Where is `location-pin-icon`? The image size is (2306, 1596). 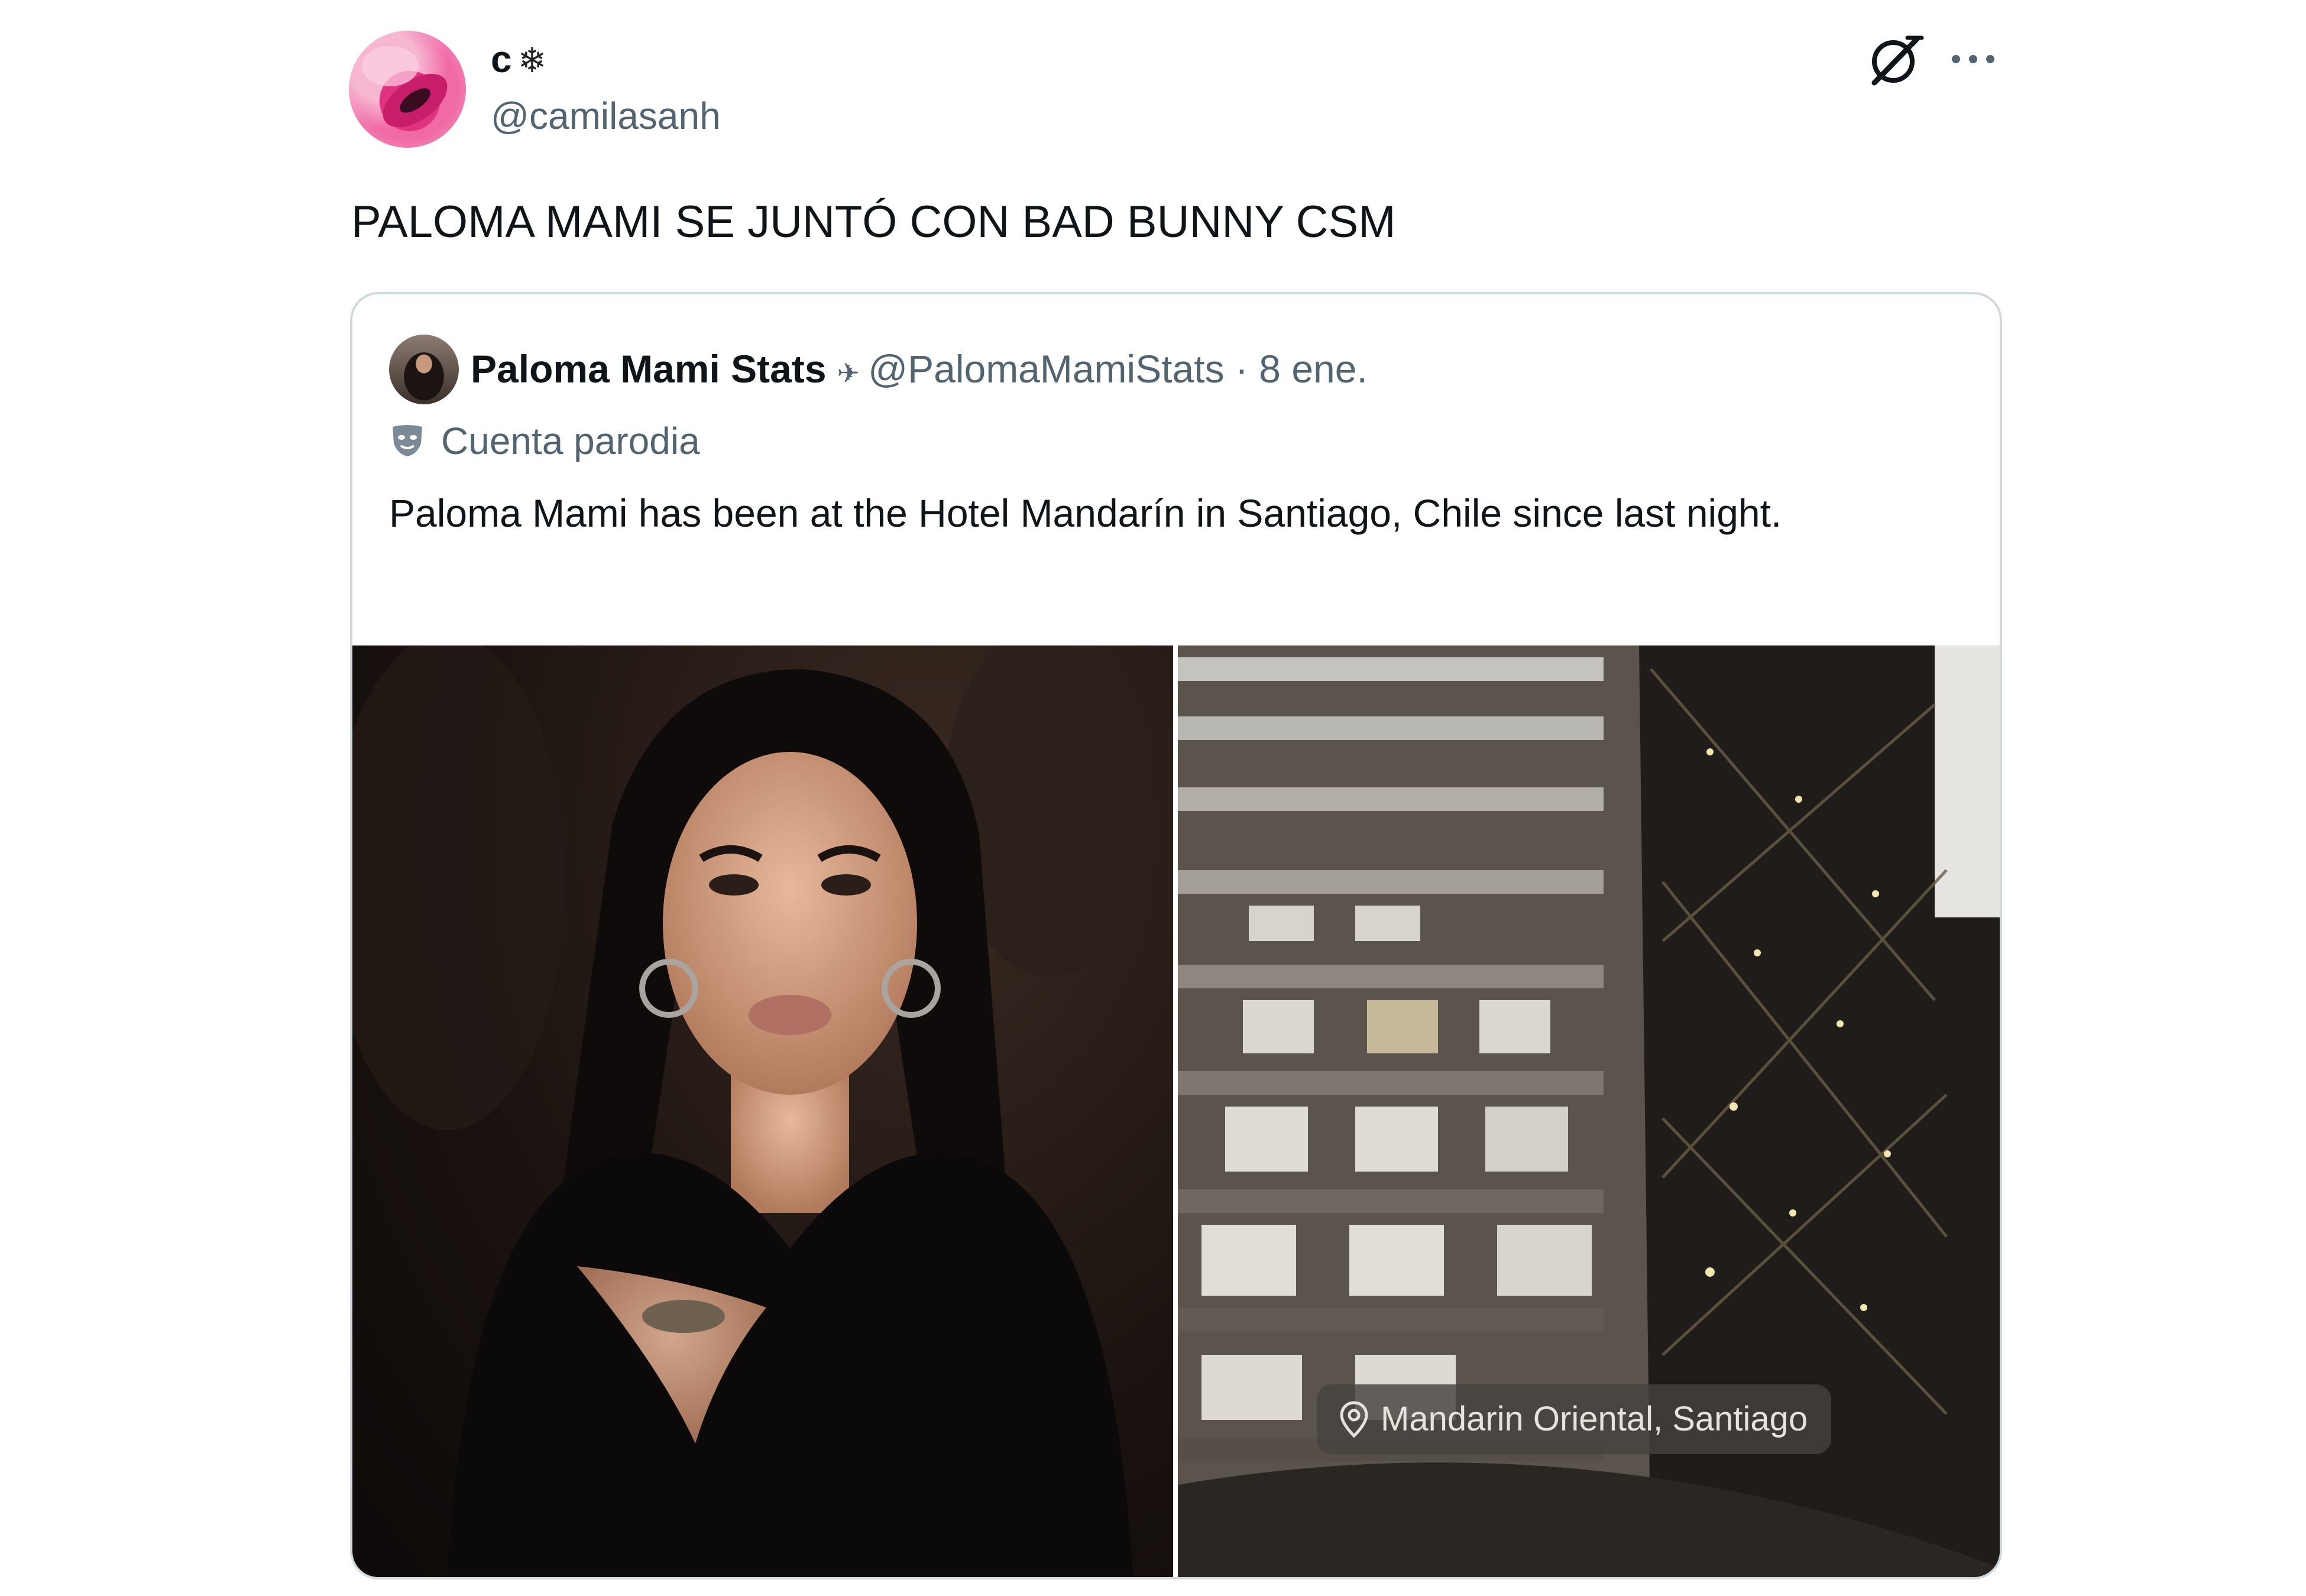 location-pin-icon is located at coordinates (1354, 1419).